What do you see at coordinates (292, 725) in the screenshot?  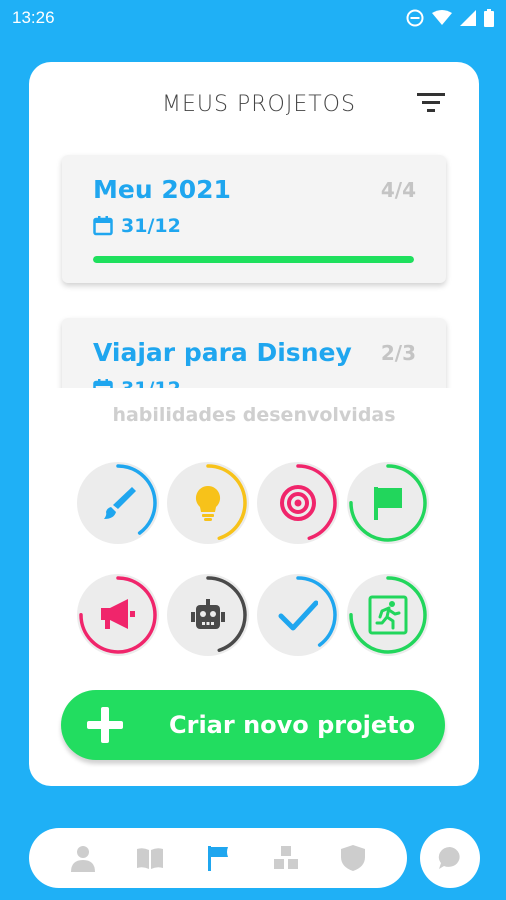 I see `create-project-label: Criar novo projeto` at bounding box center [292, 725].